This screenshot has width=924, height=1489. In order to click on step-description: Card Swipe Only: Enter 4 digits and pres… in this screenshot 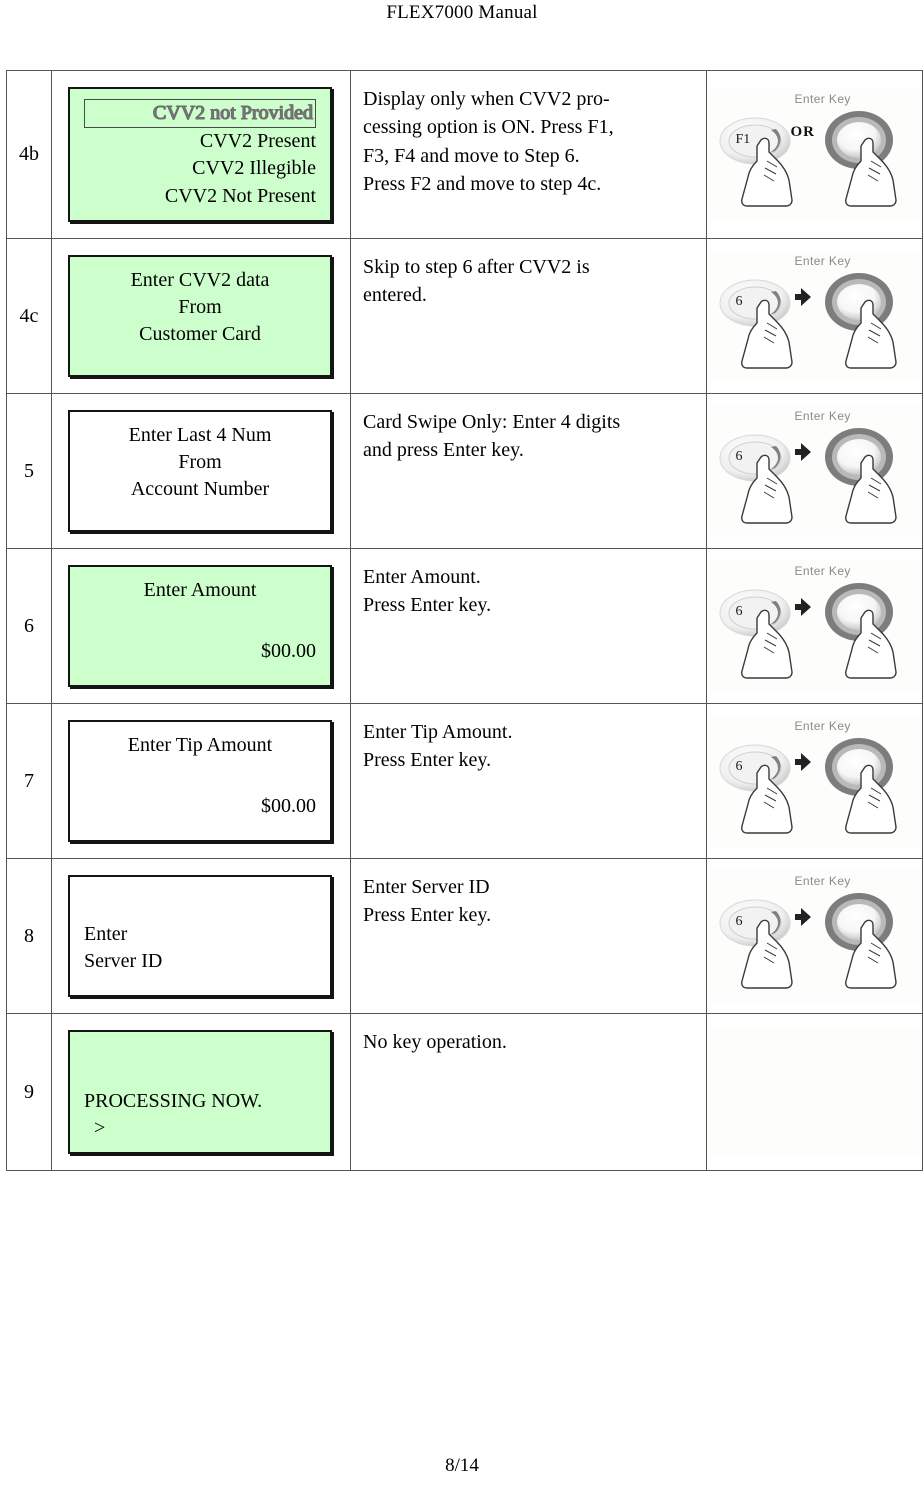, I will do `click(528, 434)`.